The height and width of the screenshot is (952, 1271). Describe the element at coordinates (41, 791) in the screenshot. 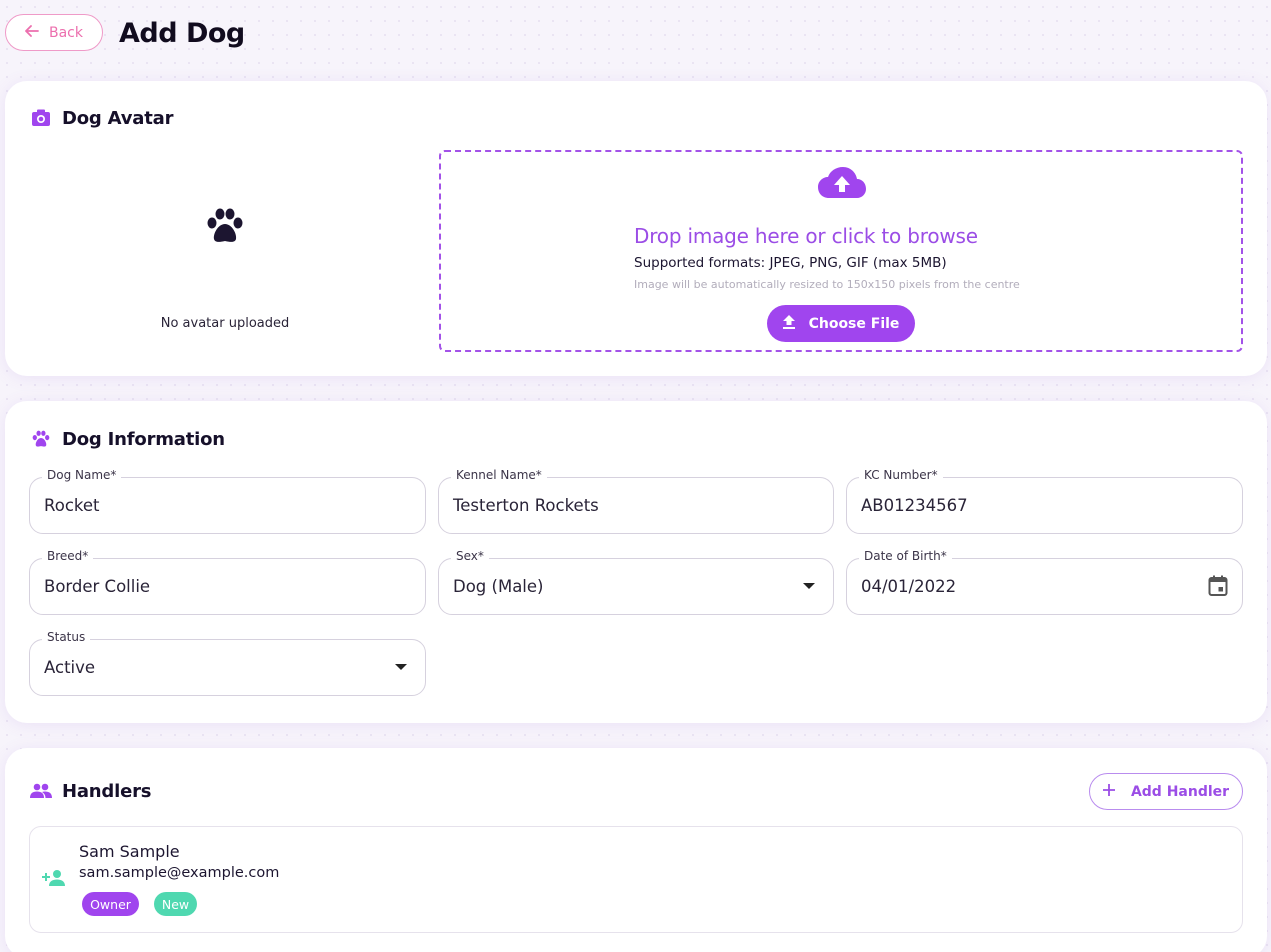

I see `group-icon` at that location.